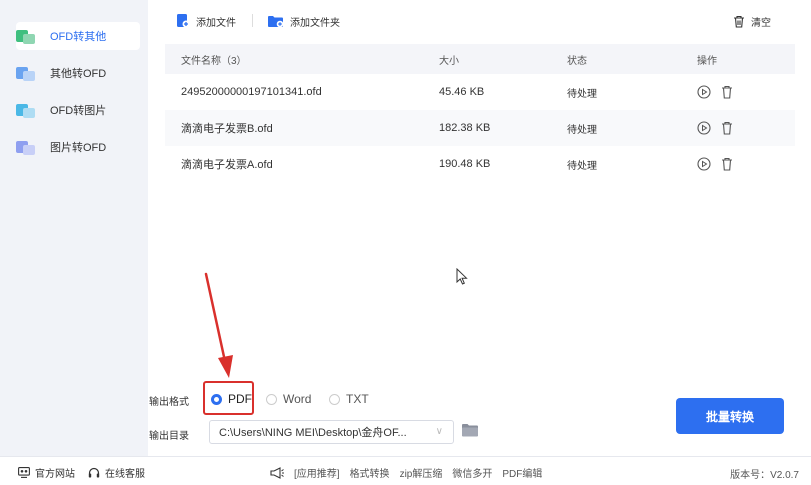 The width and height of the screenshot is (811, 485). Describe the element at coordinates (276, 22) in the screenshot. I see `add-folder-icon` at that location.